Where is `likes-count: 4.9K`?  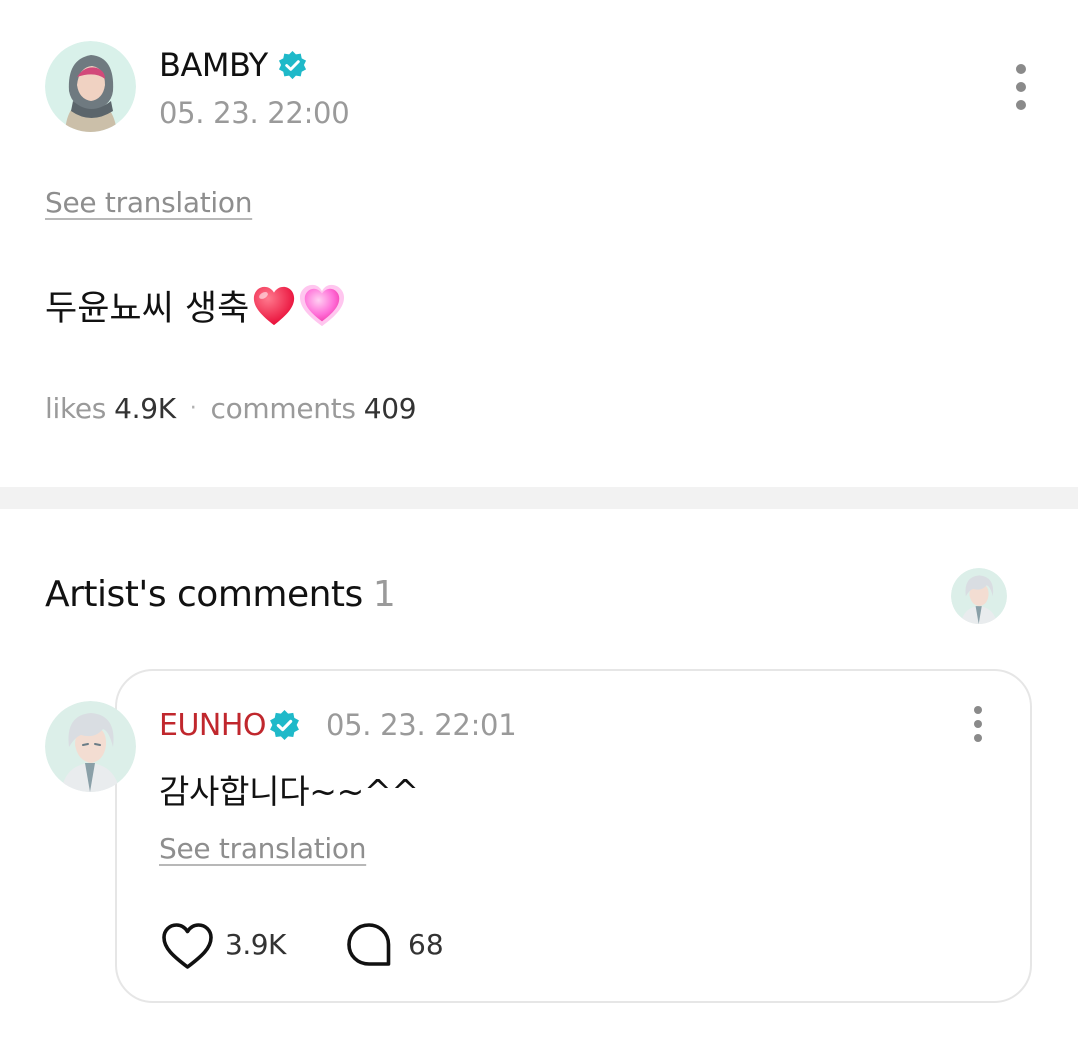 likes-count: 4.9K is located at coordinates (145, 408).